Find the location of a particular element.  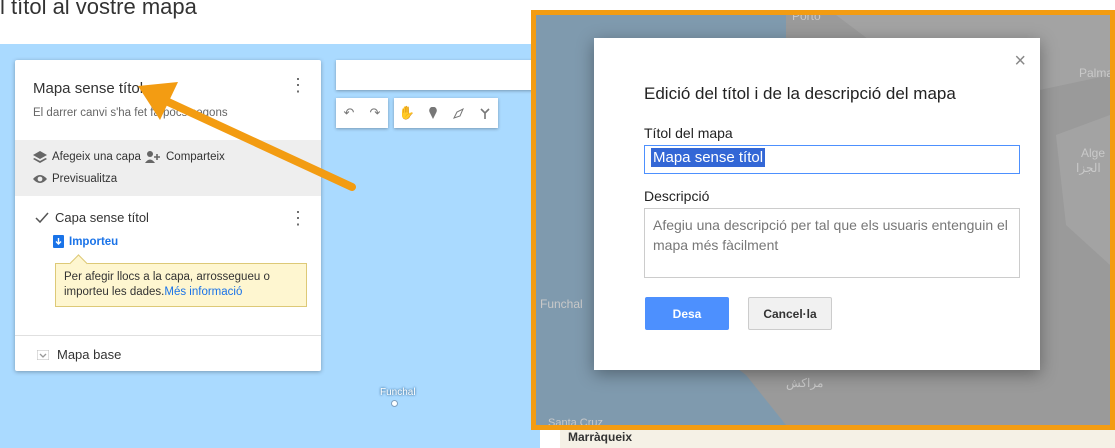

basemap-row: Mapa base is located at coordinates (79, 354).